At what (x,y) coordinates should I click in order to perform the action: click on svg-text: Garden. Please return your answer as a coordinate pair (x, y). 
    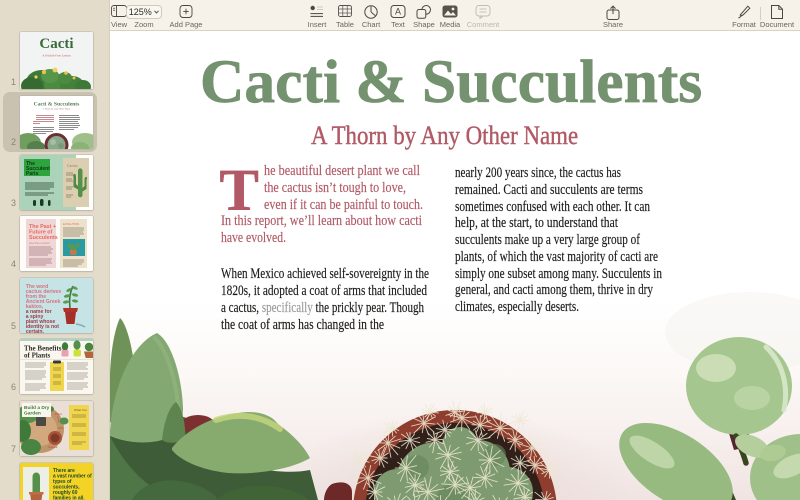
    Looking at the image, I should click on (32, 414).